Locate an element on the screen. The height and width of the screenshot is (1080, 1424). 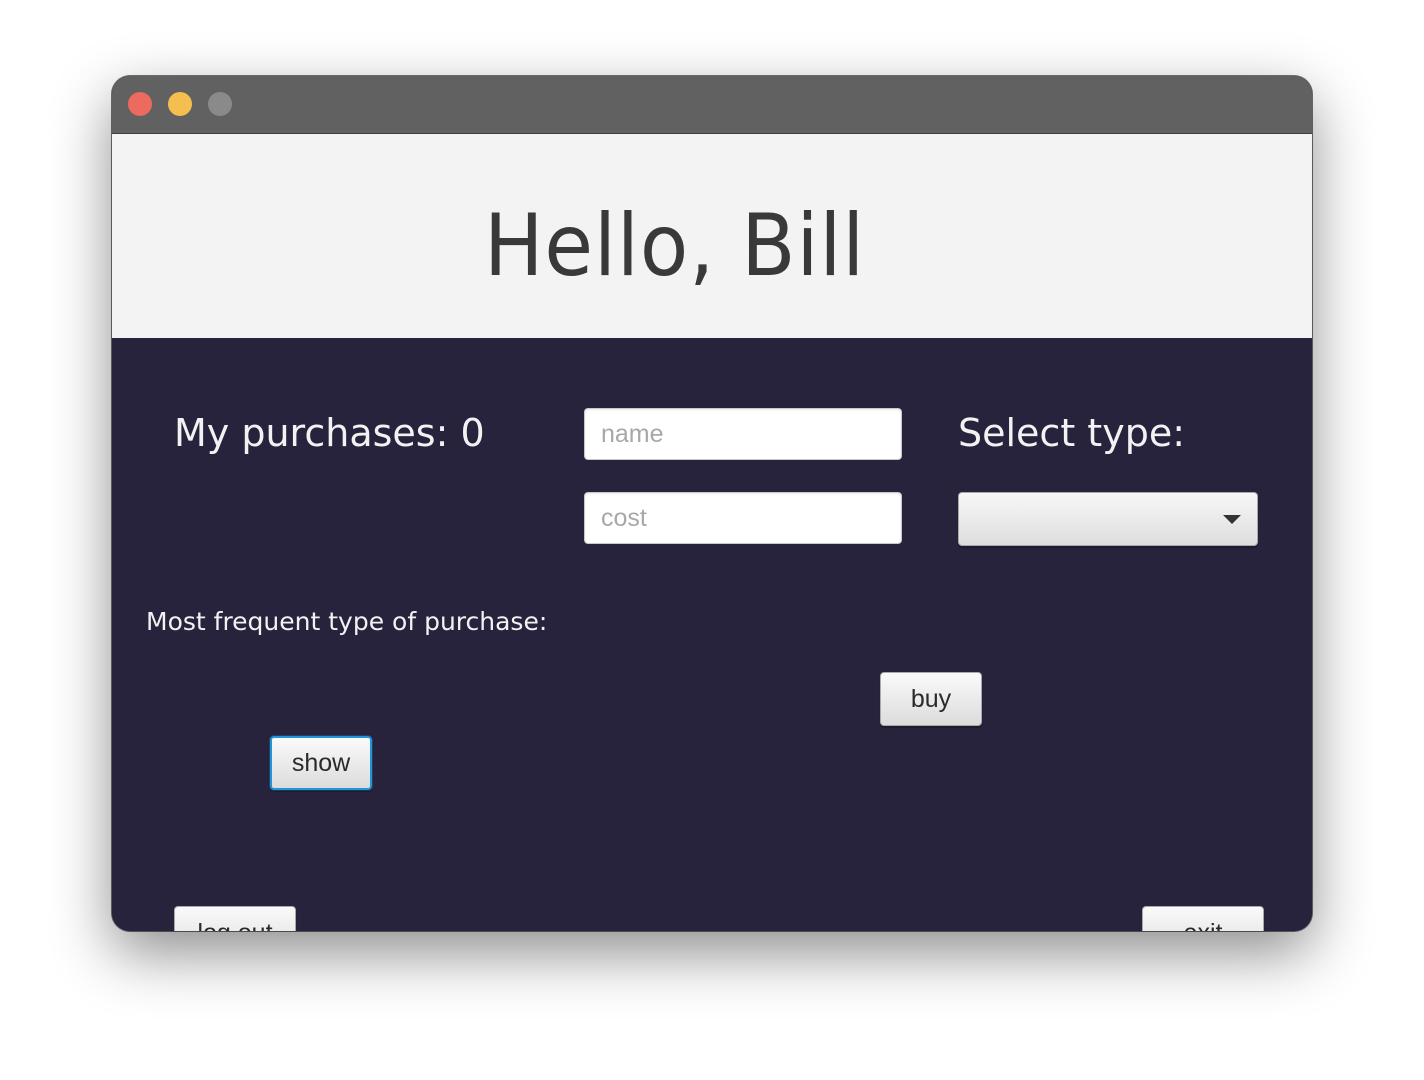
purchases-count-label: My purchases: 0 is located at coordinates (329, 433).